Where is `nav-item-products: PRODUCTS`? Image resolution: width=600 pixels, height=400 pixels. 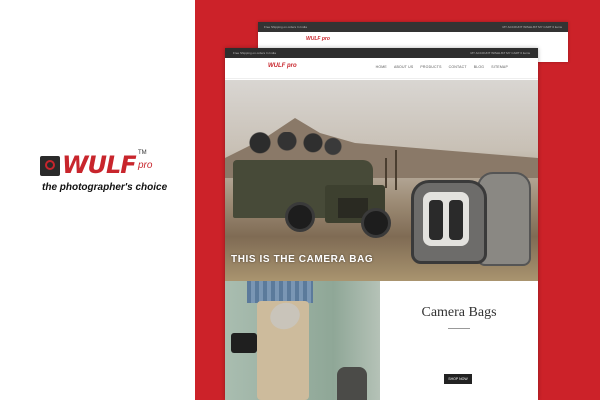 nav-item-products: PRODUCTS is located at coordinates (430, 67).